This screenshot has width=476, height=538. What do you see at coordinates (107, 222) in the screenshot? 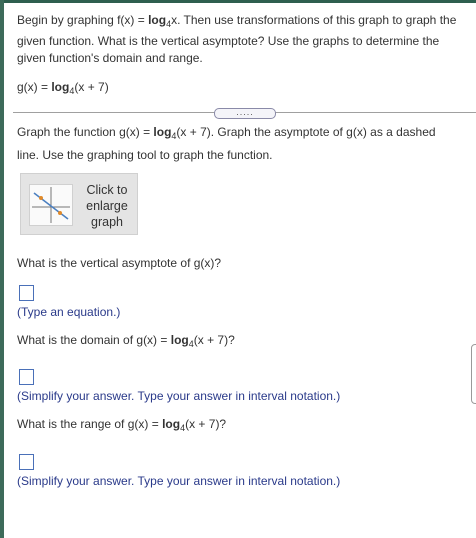
I see `enlarge-line-3: graph` at bounding box center [107, 222].